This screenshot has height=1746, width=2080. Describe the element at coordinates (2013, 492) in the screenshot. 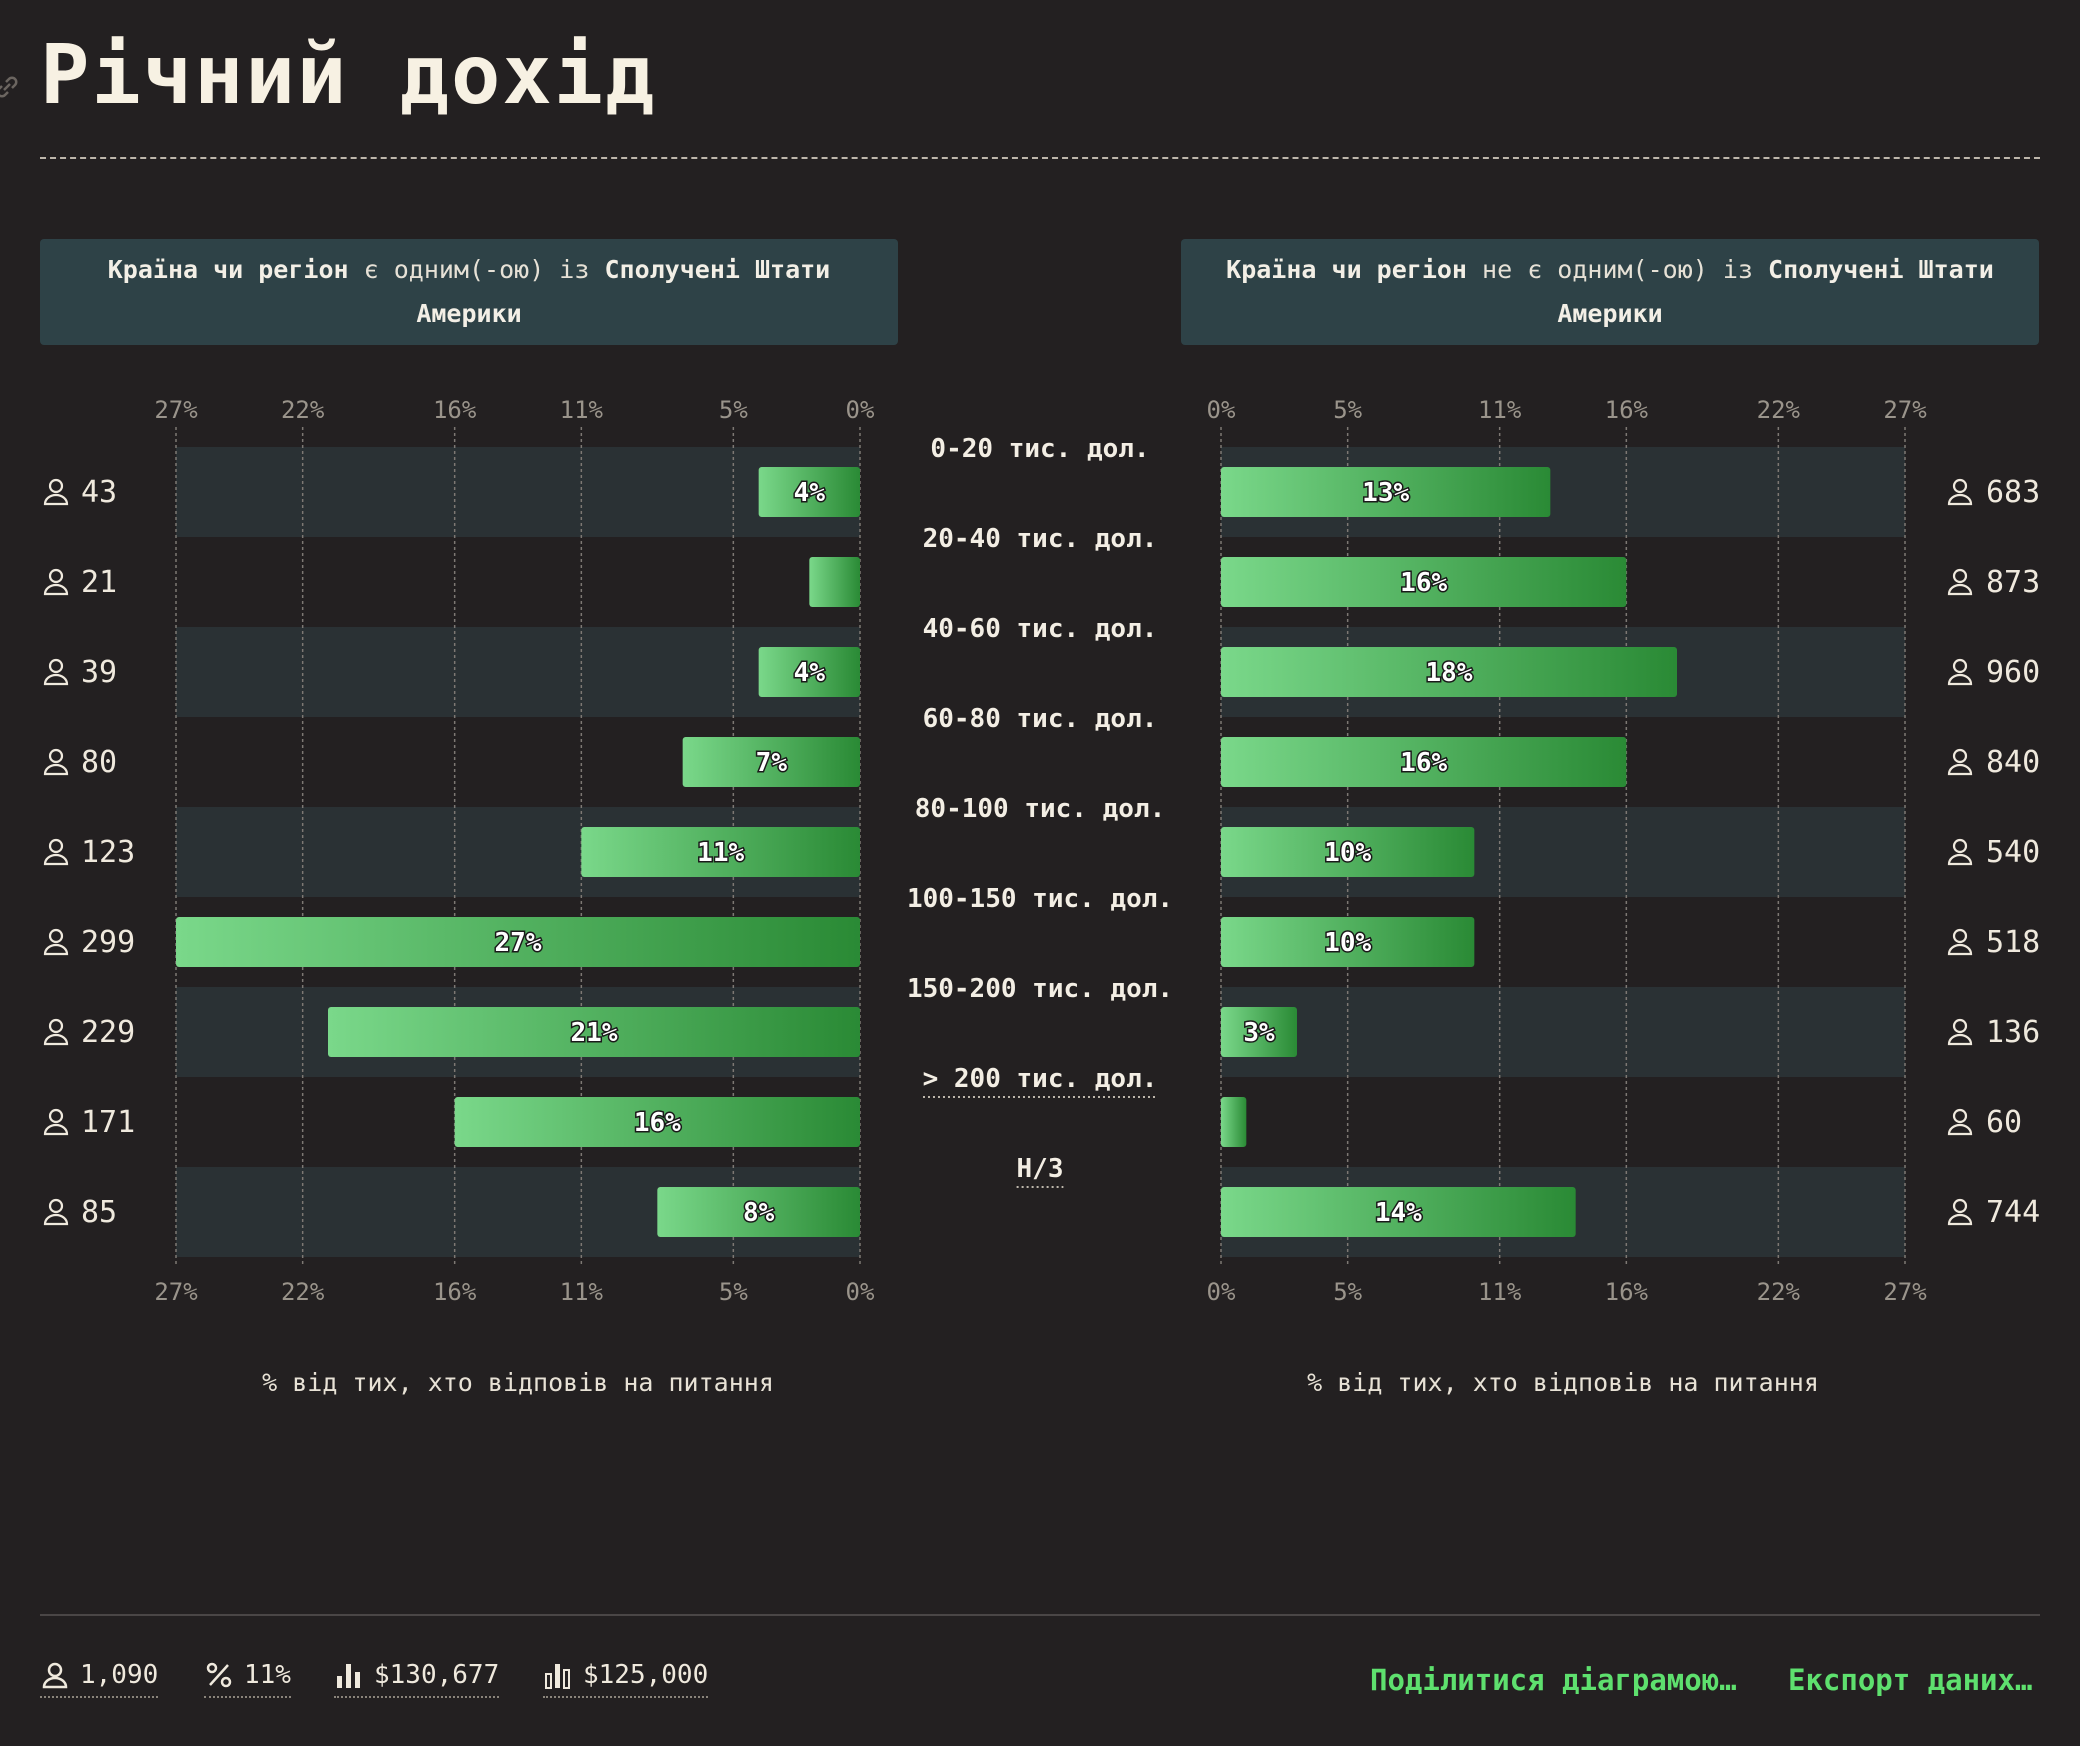

I see `count-right: 683` at that location.